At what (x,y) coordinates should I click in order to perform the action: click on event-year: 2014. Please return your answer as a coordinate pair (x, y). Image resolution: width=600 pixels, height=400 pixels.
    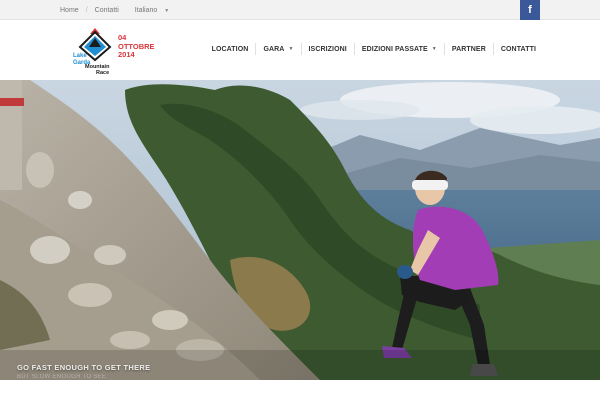
    Looking at the image, I should click on (126, 54).